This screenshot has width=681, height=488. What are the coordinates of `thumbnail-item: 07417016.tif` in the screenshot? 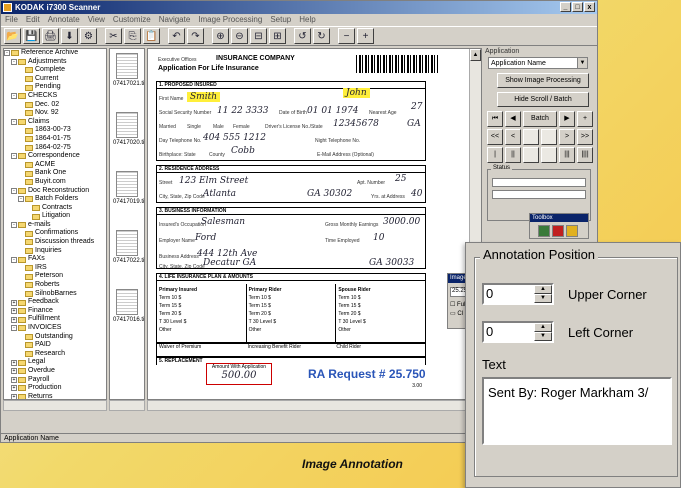 It's located at (128, 316).